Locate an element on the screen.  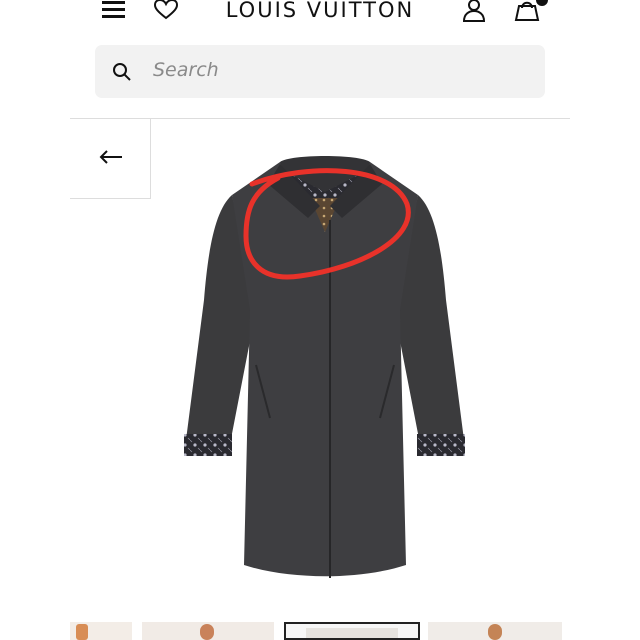
top-nav-bar: LOUIS VUITTON is located at coordinates (320, 13).